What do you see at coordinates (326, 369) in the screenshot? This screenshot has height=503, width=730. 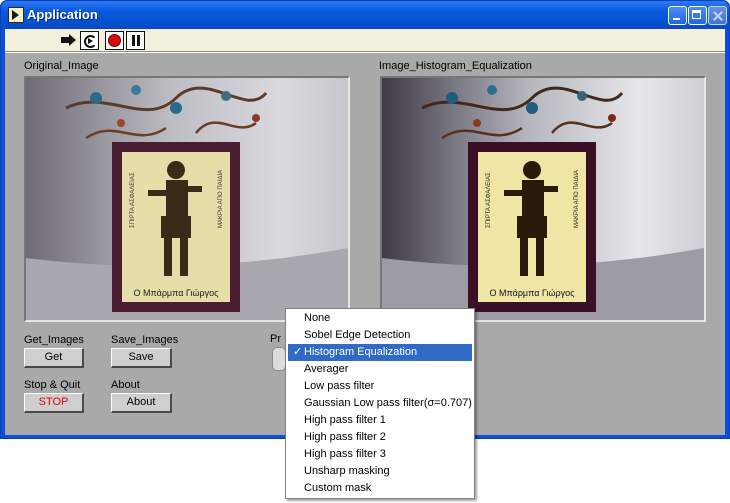 I see `menu-item-label: Averager` at bounding box center [326, 369].